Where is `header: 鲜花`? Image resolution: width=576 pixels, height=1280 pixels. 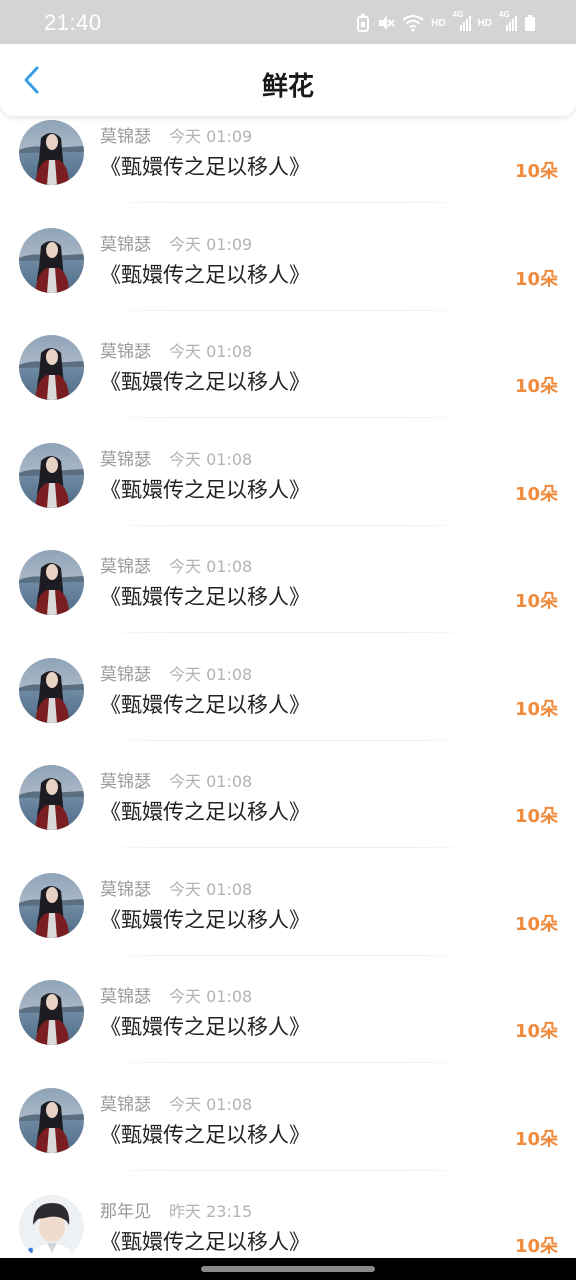 header: 鲜花 is located at coordinates (288, 80).